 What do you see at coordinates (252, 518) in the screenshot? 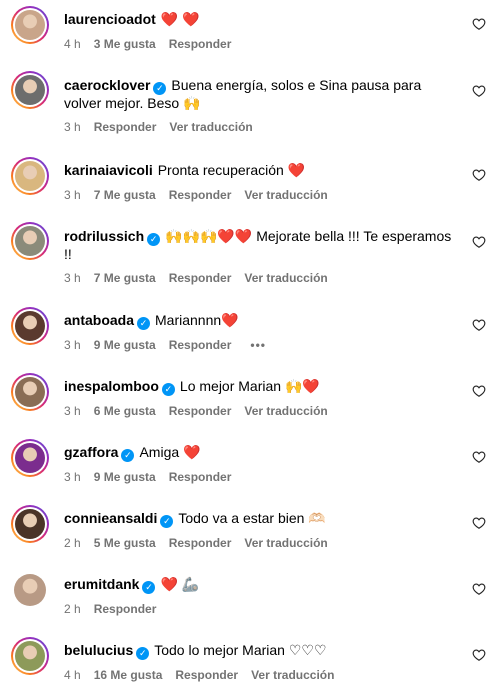
I see `comment-text: Todo va a estar bien 🫶🏻` at bounding box center [252, 518].